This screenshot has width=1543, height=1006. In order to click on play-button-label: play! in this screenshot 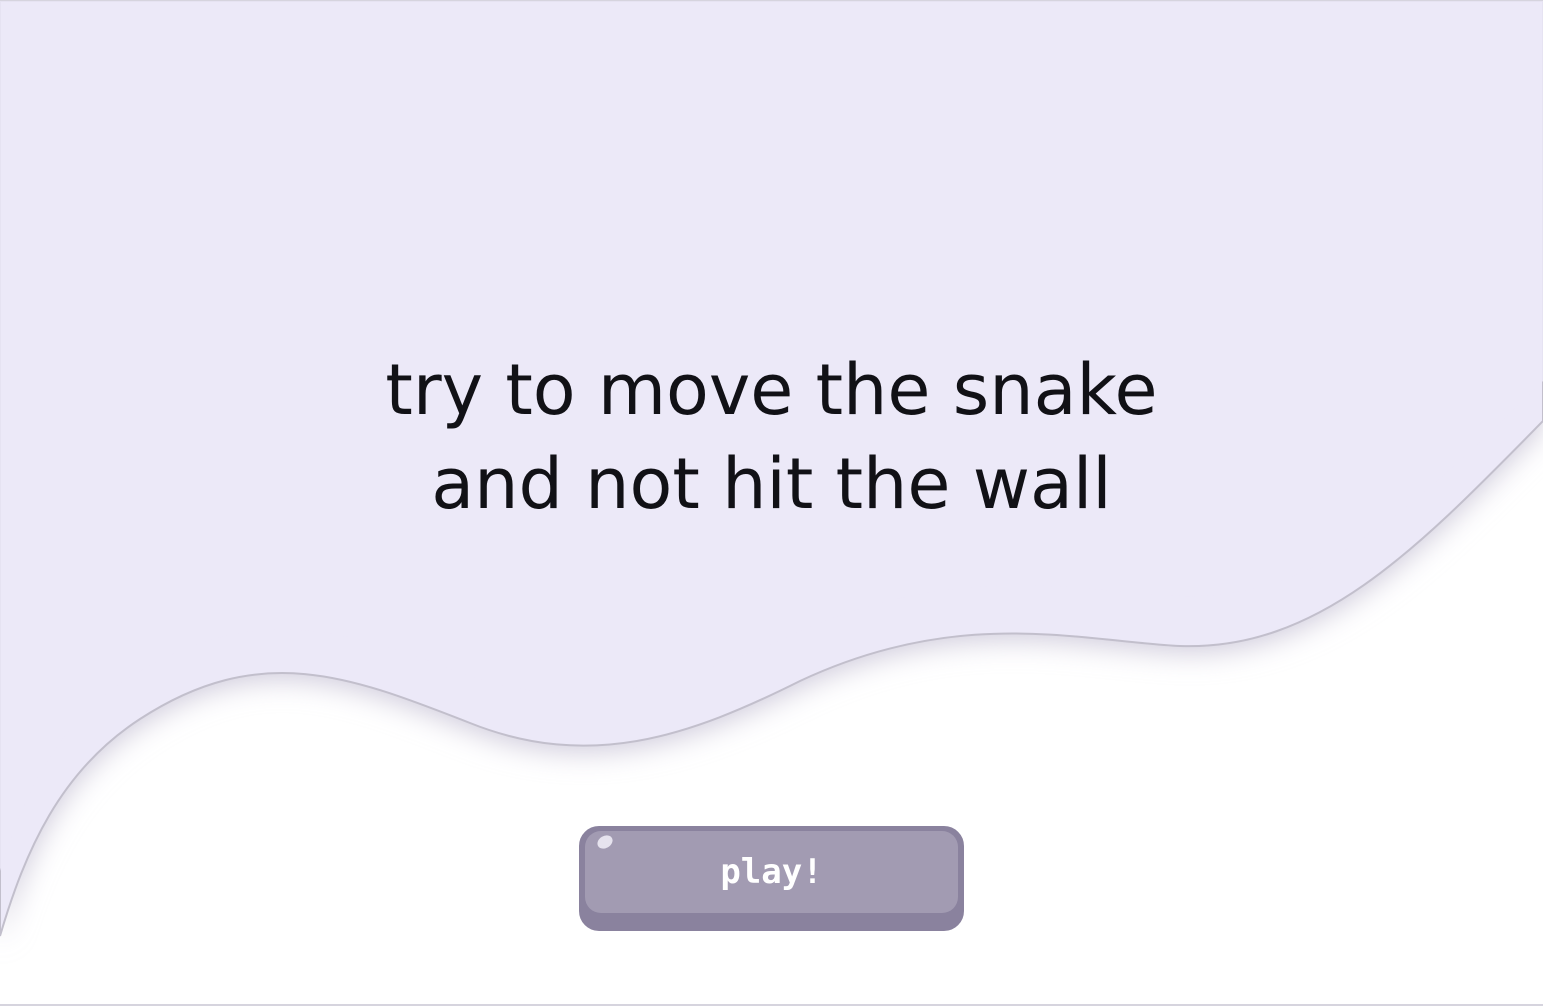, I will do `click(771, 872)`.